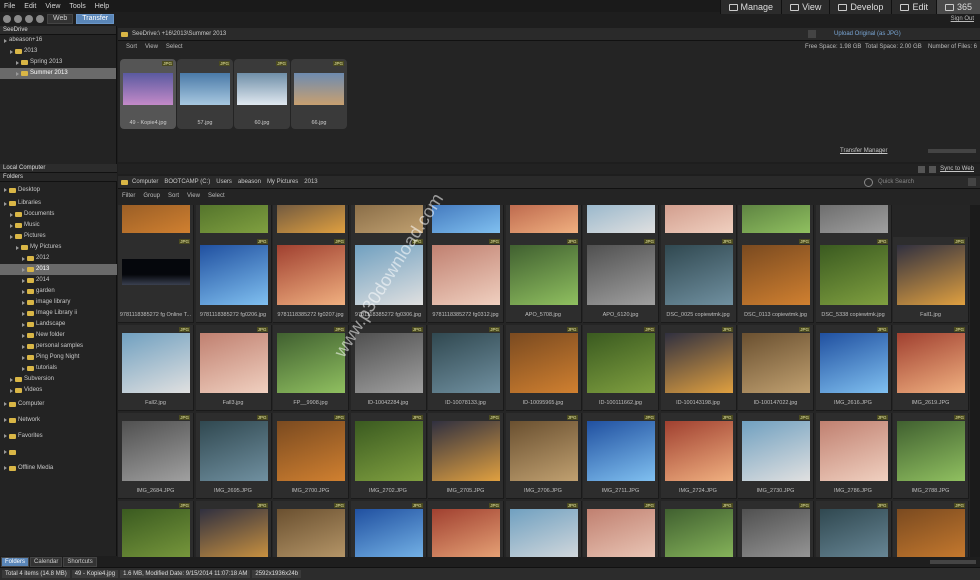 The height and width of the screenshot is (580, 980). What do you see at coordinates (922, 169) in the screenshot?
I see `up-arrow-icon` at bounding box center [922, 169].